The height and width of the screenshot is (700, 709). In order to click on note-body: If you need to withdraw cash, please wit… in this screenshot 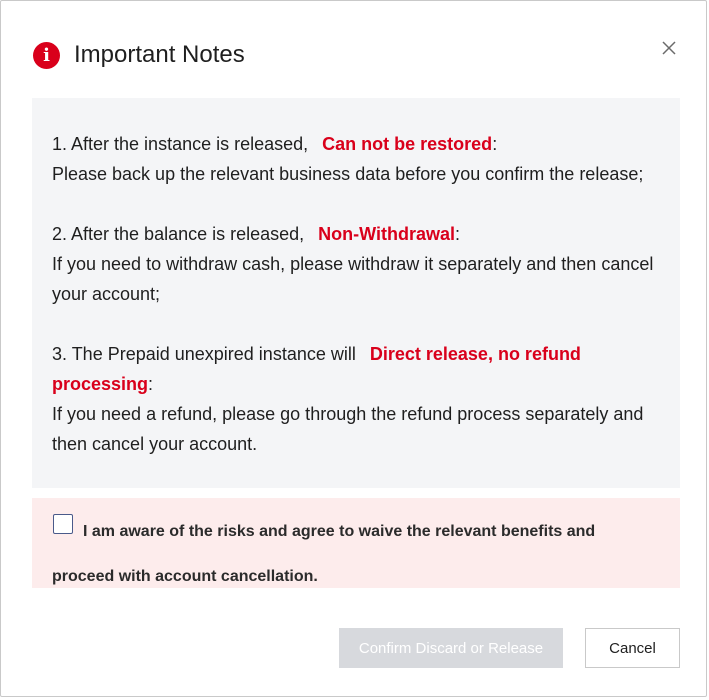, I will do `click(353, 279)`.